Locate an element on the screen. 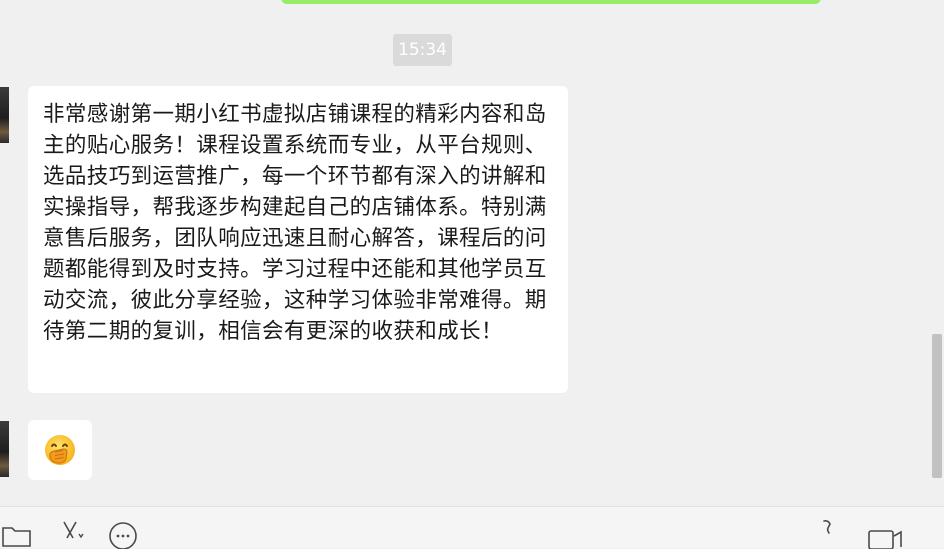  chat-scrollbar-thumb is located at coordinates (937, 406).